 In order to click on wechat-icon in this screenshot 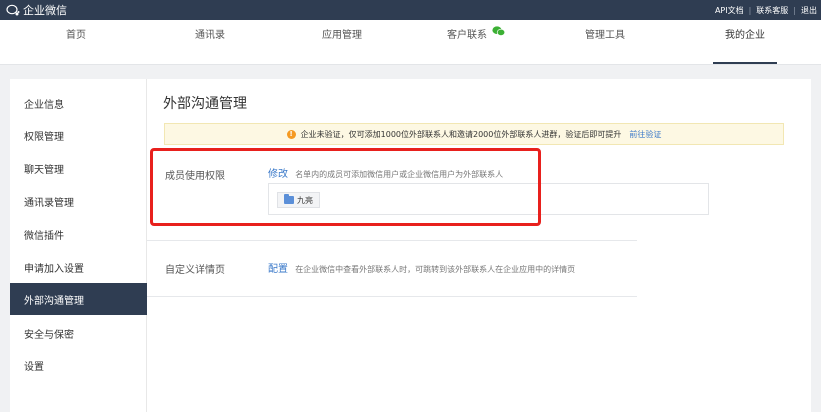, I will do `click(498, 31)`.